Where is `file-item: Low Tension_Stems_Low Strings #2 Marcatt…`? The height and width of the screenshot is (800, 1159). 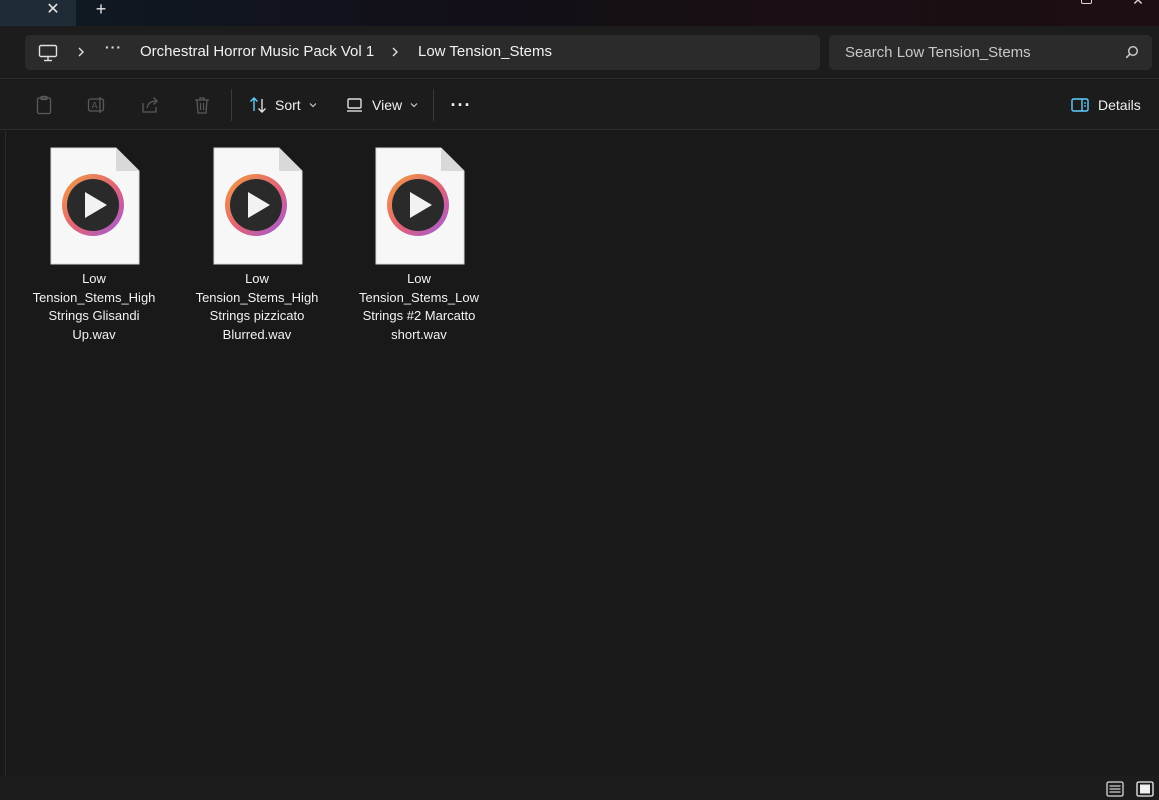
file-item: Low Tension_Stems_Low Strings #2 Marcatt… is located at coordinates (419, 245).